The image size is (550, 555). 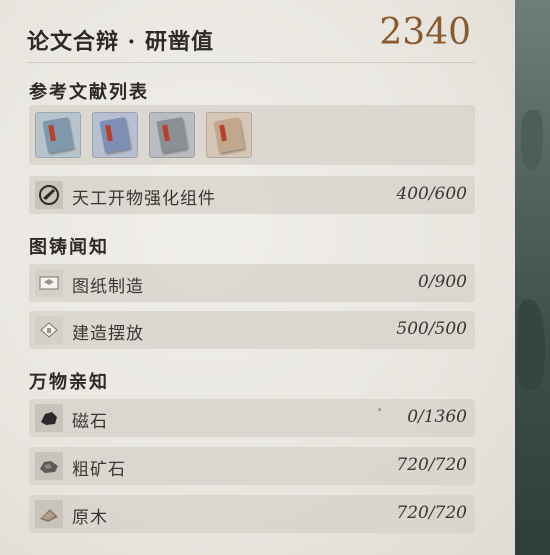 What do you see at coordinates (532, 277) in the screenshot?
I see `background-scenery` at bounding box center [532, 277].